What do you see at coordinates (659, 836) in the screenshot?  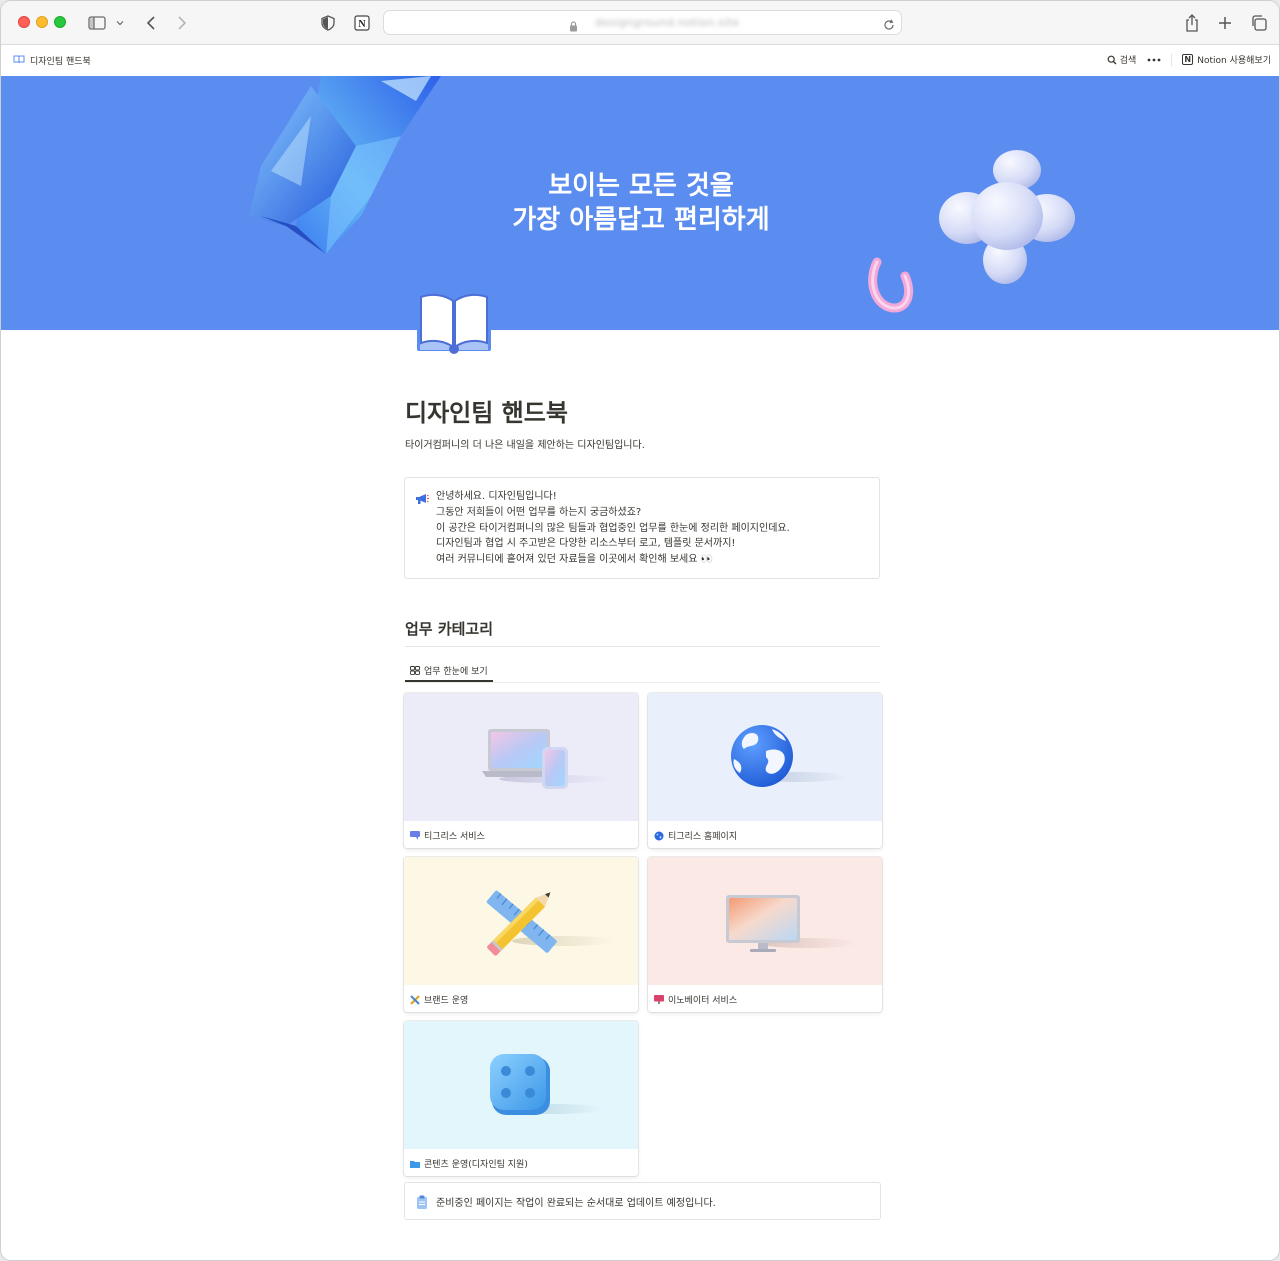 I see `globe-icon` at bounding box center [659, 836].